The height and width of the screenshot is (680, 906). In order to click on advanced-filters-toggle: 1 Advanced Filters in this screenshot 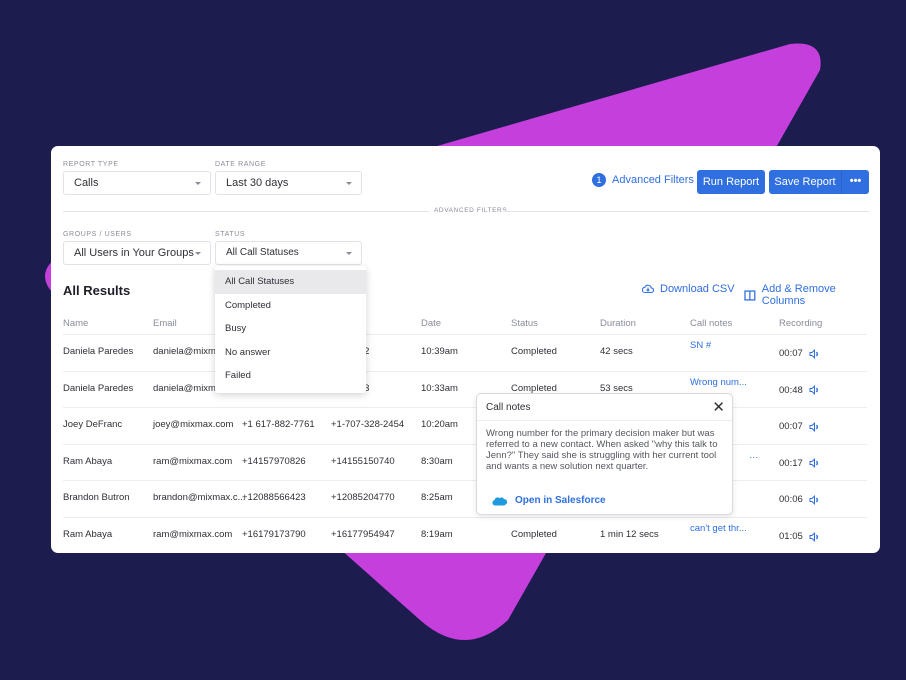, I will do `click(643, 180)`.